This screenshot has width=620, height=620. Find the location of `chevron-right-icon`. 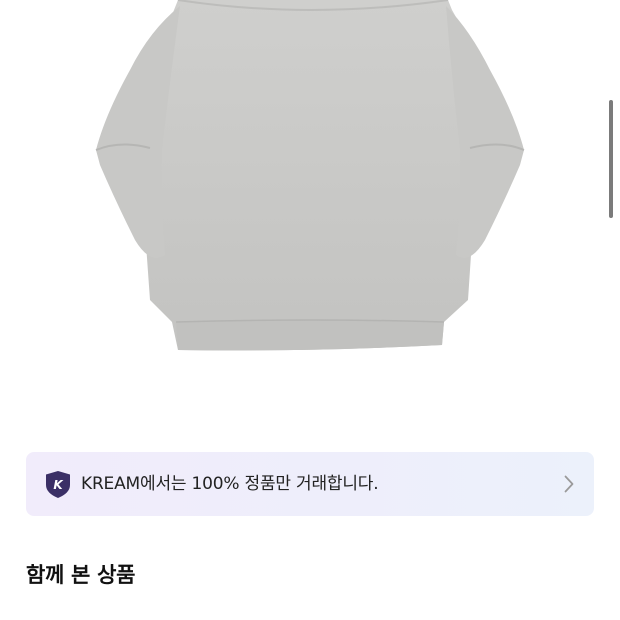

chevron-right-icon is located at coordinates (569, 484).